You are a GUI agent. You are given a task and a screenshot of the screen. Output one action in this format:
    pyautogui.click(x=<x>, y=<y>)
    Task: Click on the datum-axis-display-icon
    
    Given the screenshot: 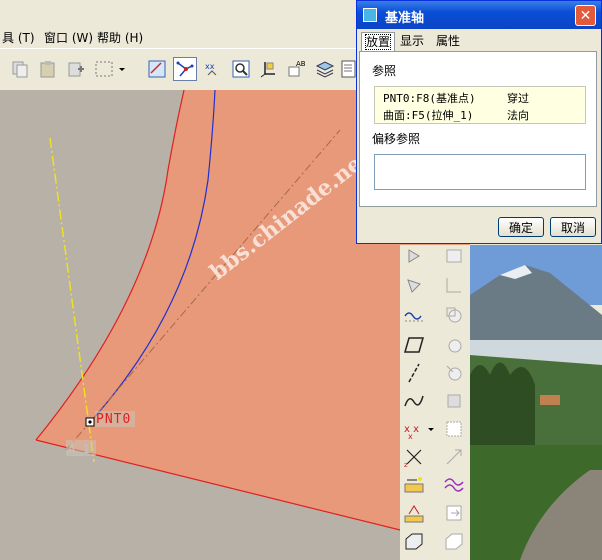 What is the action you would take?
    pyautogui.click(x=185, y=69)
    